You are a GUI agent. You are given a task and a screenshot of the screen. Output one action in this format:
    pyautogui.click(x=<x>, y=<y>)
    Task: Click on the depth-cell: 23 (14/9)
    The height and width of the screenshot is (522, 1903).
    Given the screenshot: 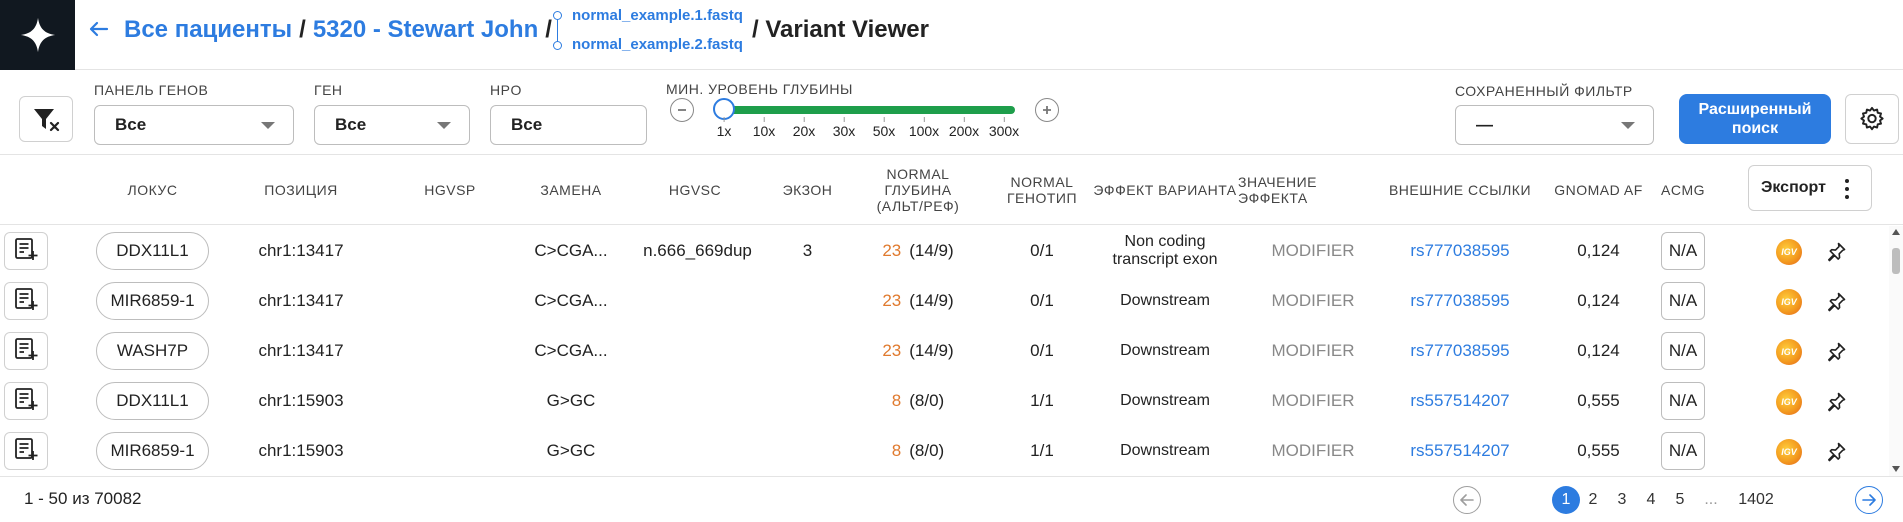 What is the action you would take?
    pyautogui.click(x=918, y=351)
    